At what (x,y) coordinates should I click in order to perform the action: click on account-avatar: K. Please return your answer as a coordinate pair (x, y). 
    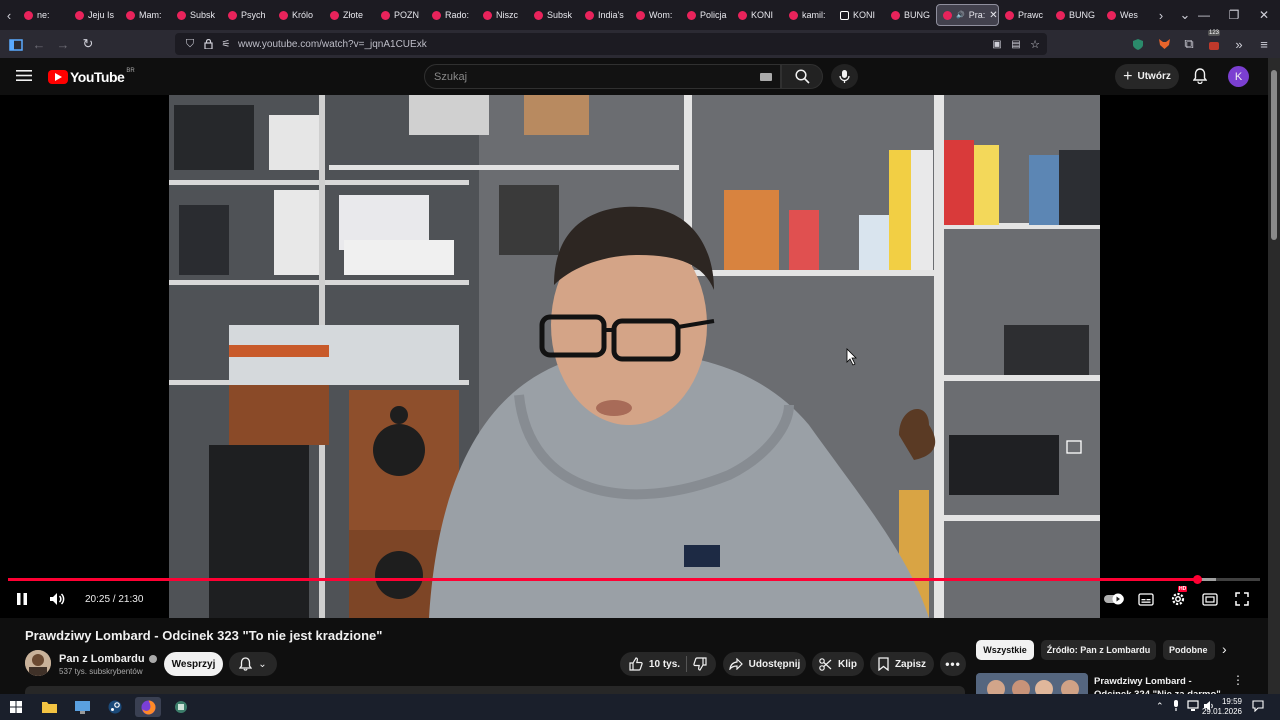
    Looking at the image, I should click on (1238, 76).